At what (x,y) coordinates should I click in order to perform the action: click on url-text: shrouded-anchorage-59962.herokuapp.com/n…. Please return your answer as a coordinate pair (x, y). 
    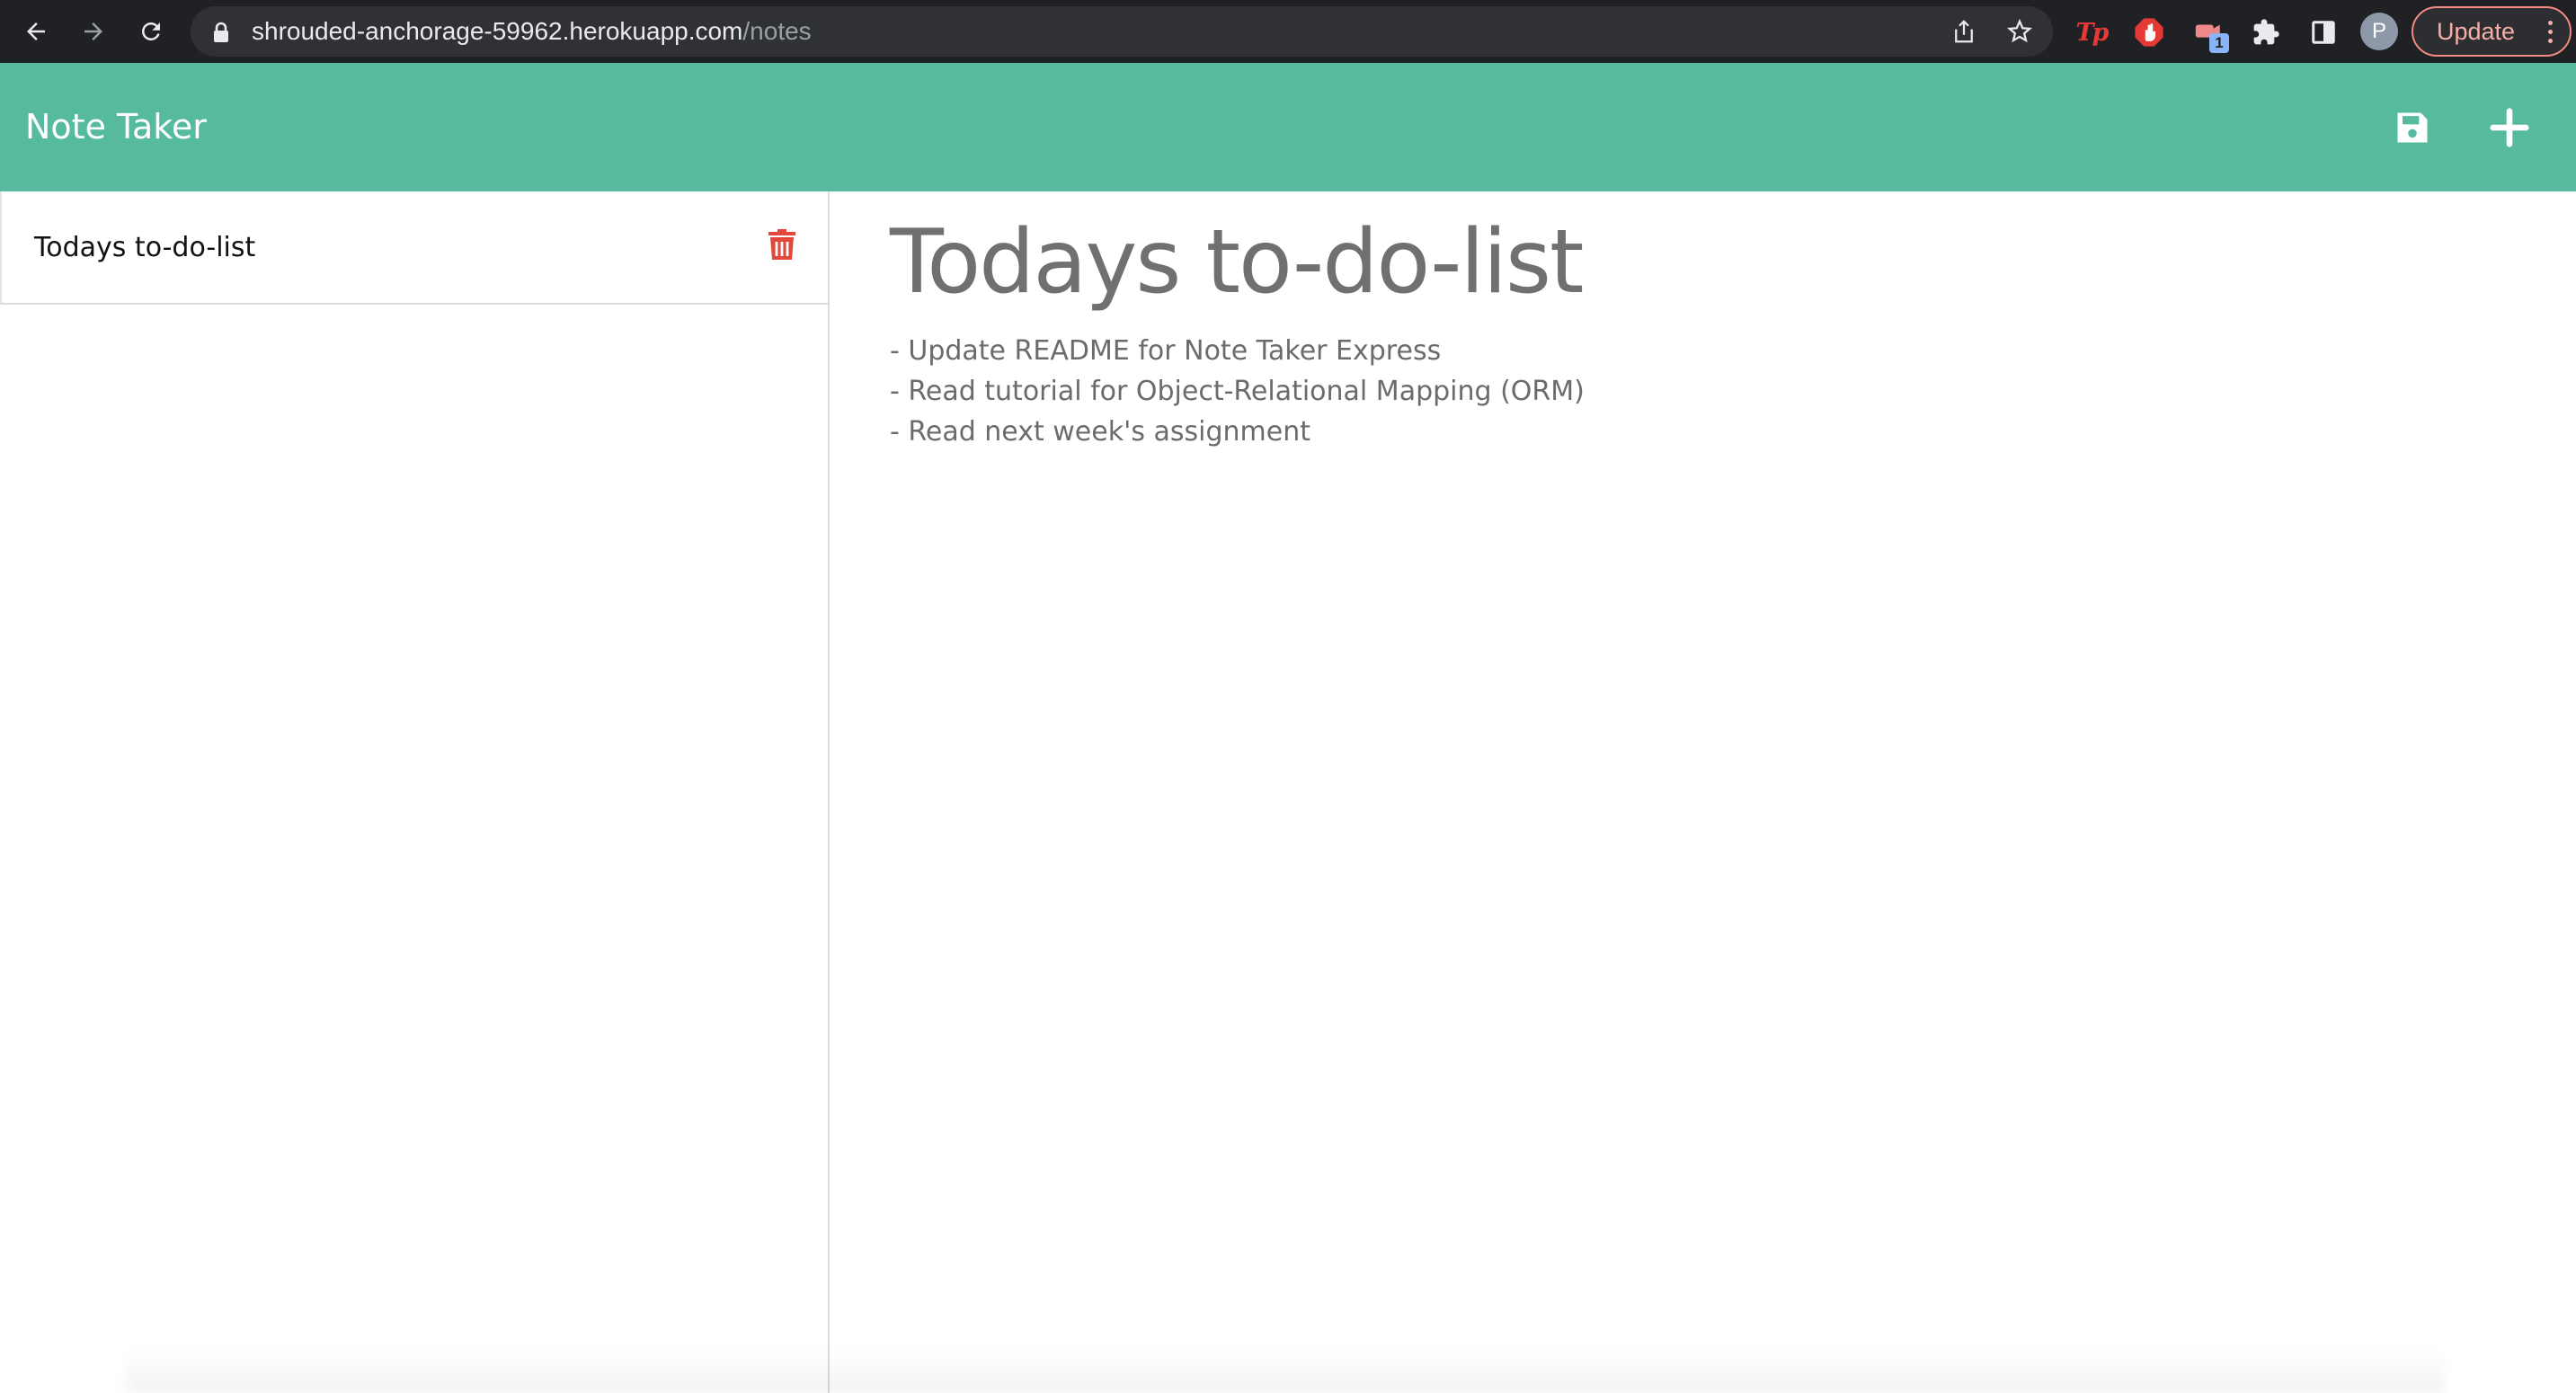
    Looking at the image, I should click on (532, 31).